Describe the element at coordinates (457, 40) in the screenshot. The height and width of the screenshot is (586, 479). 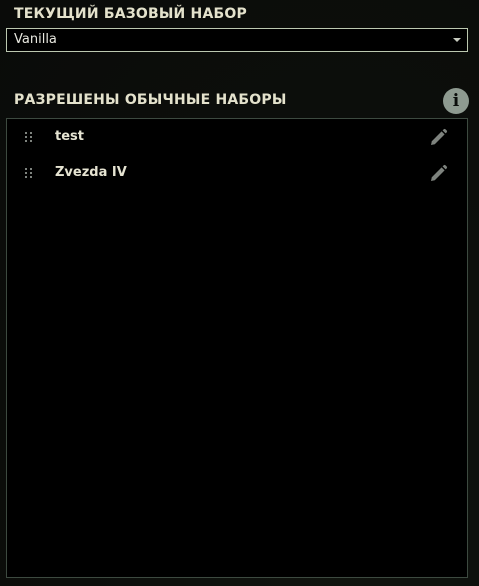
I see `chevron-down-icon` at that location.